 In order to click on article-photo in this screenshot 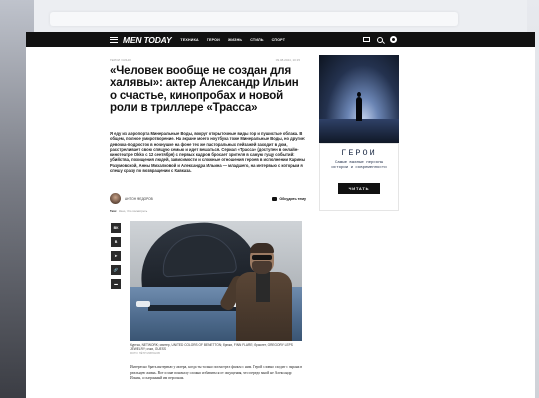, I will do `click(216, 281)`.